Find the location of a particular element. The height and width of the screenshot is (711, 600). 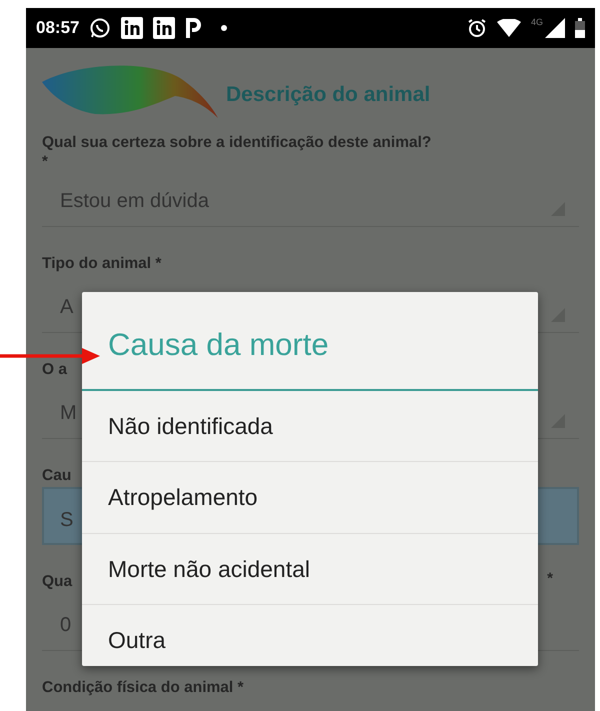

clock-time: 08:57 is located at coordinates (58, 28).